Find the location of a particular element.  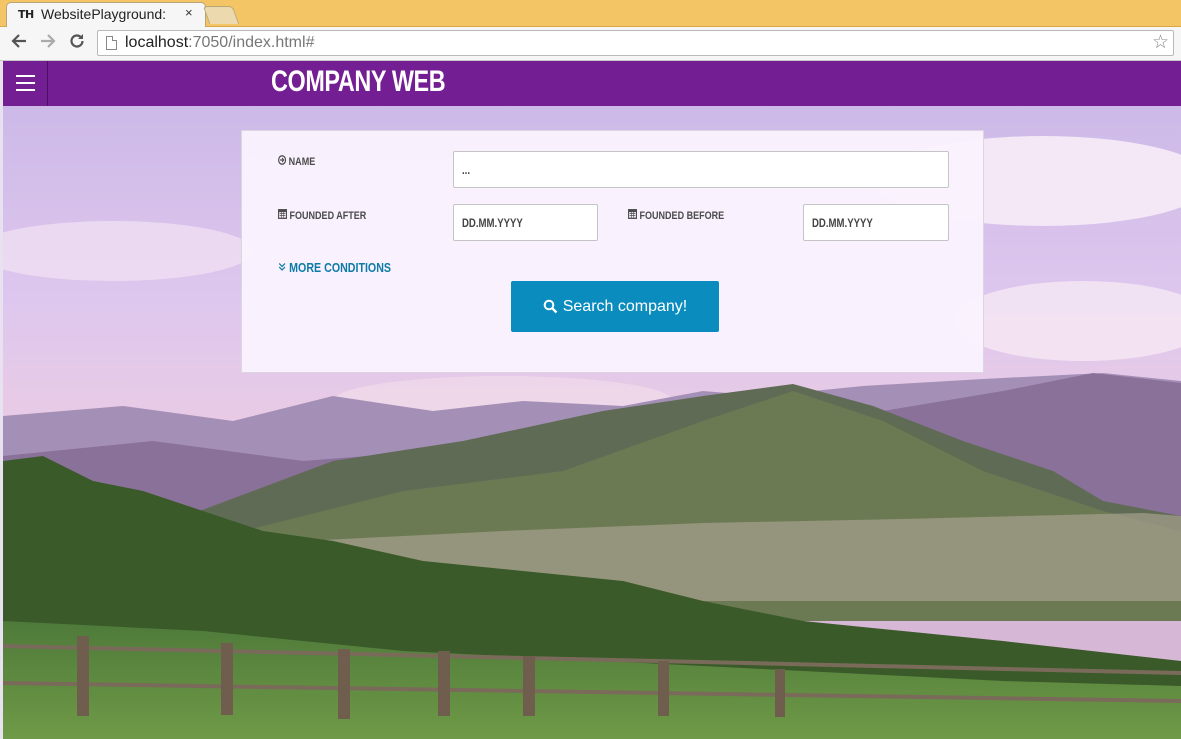

arrow-circle-right-icon is located at coordinates (282, 161).